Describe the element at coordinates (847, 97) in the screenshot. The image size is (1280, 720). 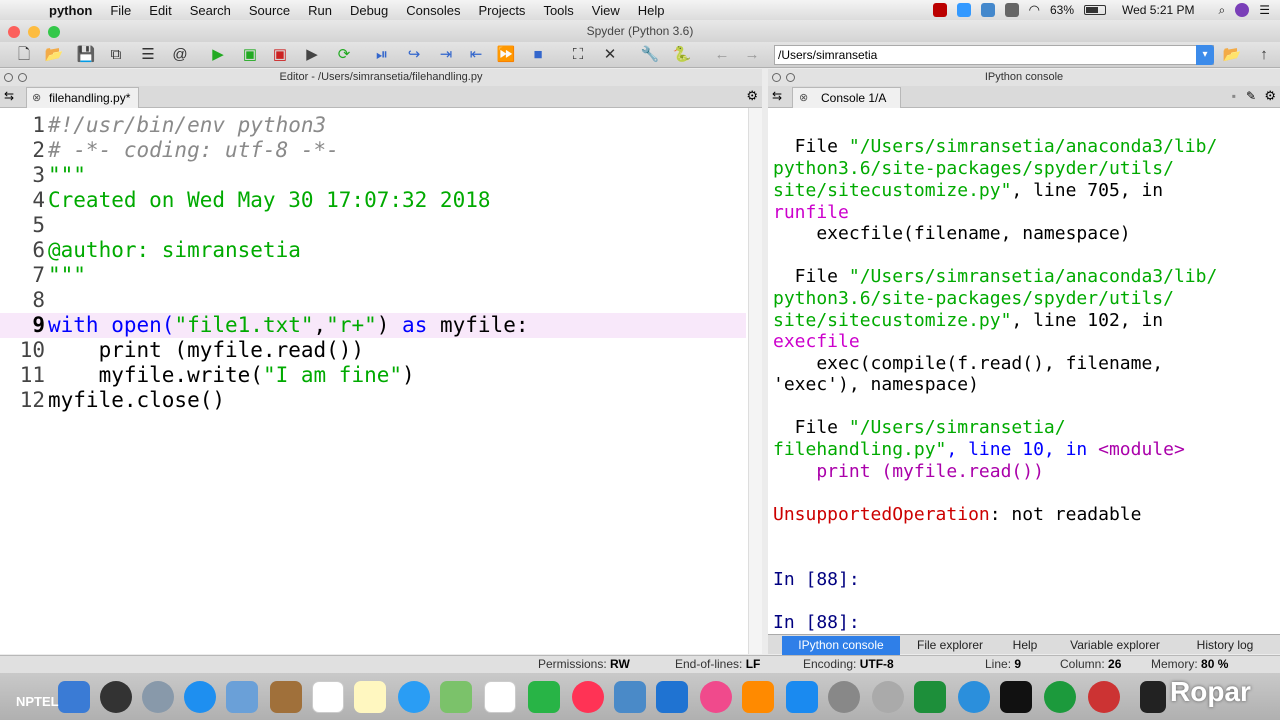
I see `tab-console: ⊗ Console 1/A` at that location.